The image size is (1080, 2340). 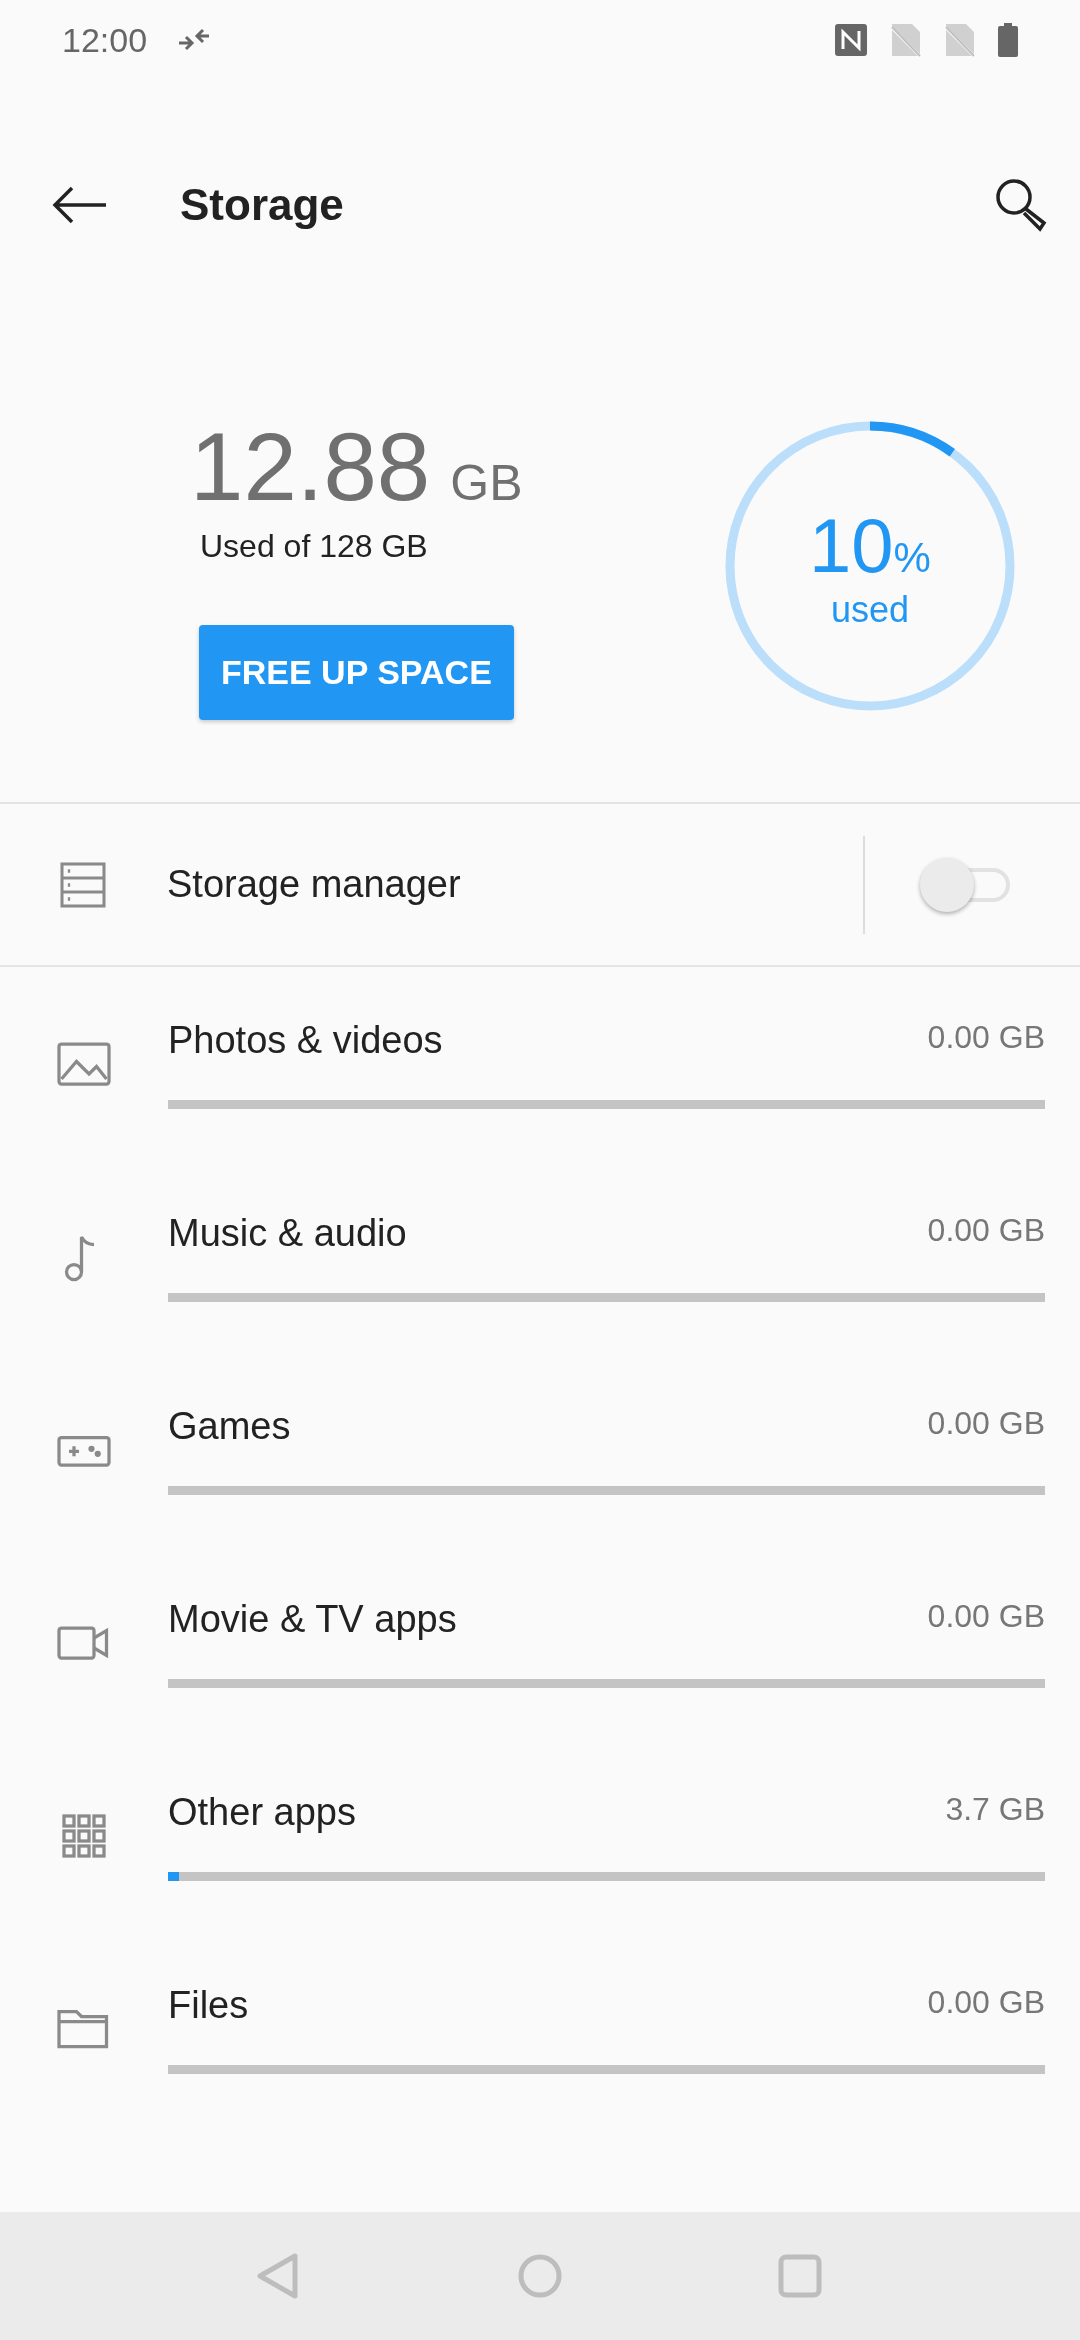 What do you see at coordinates (105, 40) in the screenshot?
I see `status-time: 12:00` at bounding box center [105, 40].